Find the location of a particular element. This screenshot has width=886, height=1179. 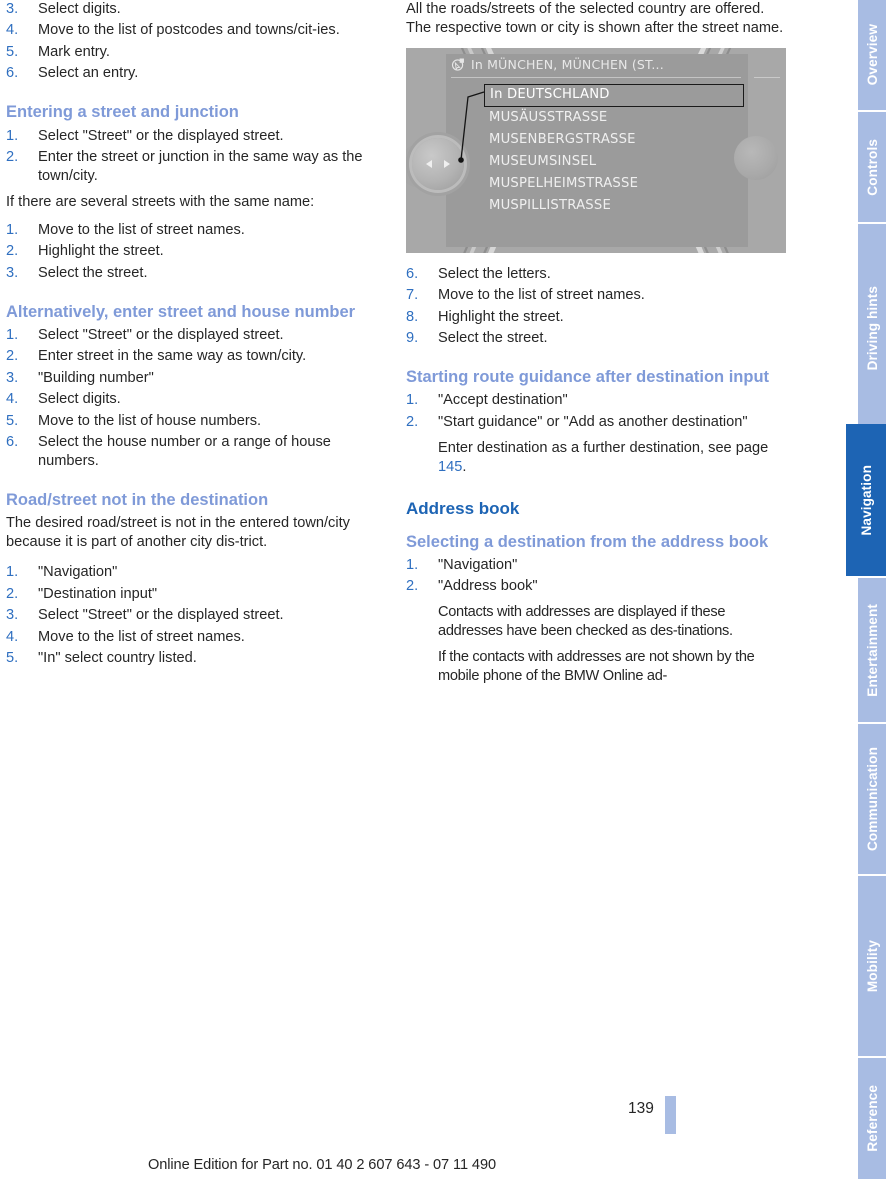

list-item: 8. Highlight the street. is located at coordinates (598, 317).